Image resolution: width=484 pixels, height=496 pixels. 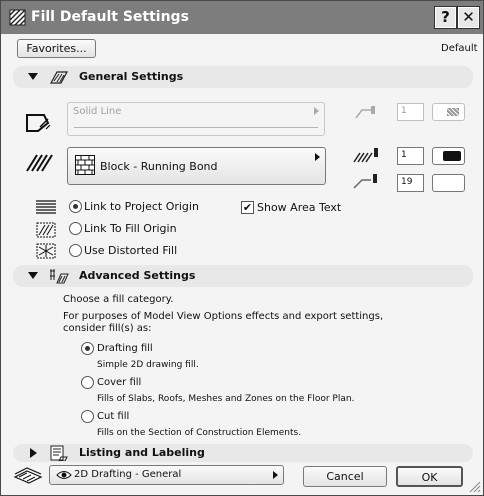 I want to click on ok-button: OK, so click(x=429, y=476).